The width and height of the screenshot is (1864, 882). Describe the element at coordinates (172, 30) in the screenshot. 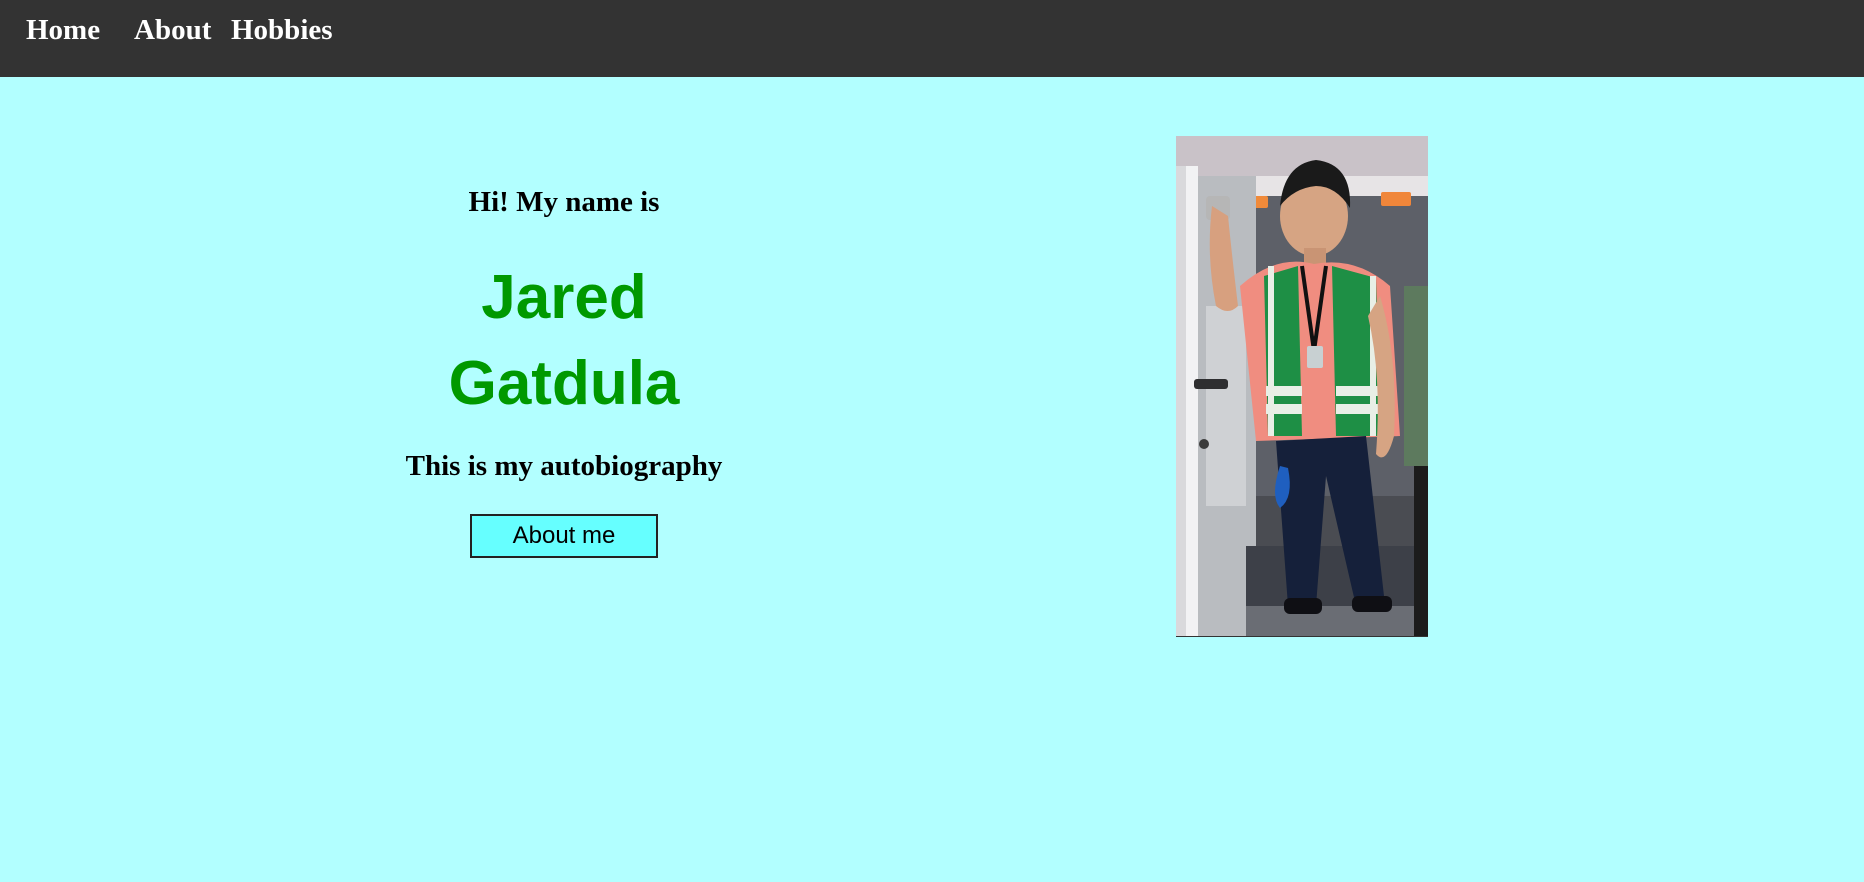

I see `nav-link-about: About` at that location.